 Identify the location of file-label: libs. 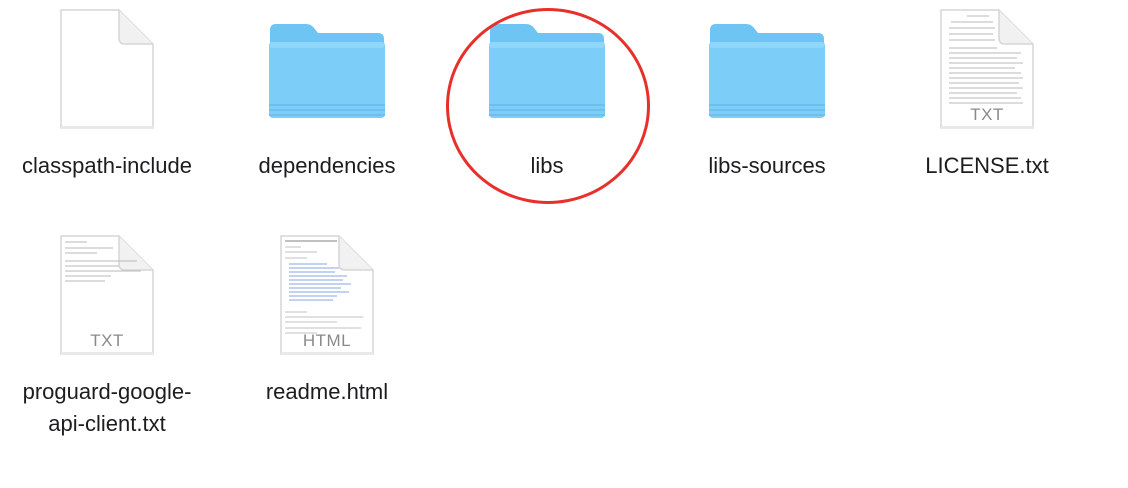
(547, 165).